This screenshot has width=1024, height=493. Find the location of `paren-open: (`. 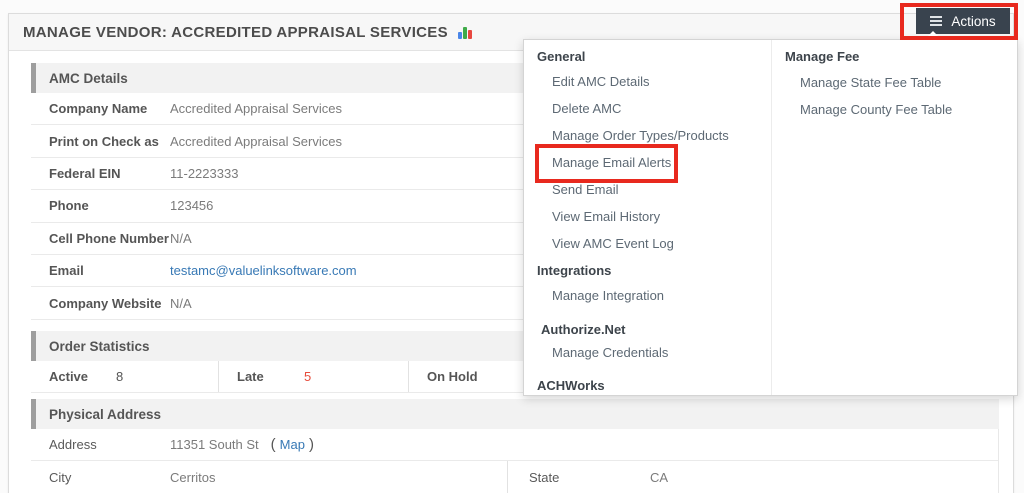

paren-open: ( is located at coordinates (273, 445).